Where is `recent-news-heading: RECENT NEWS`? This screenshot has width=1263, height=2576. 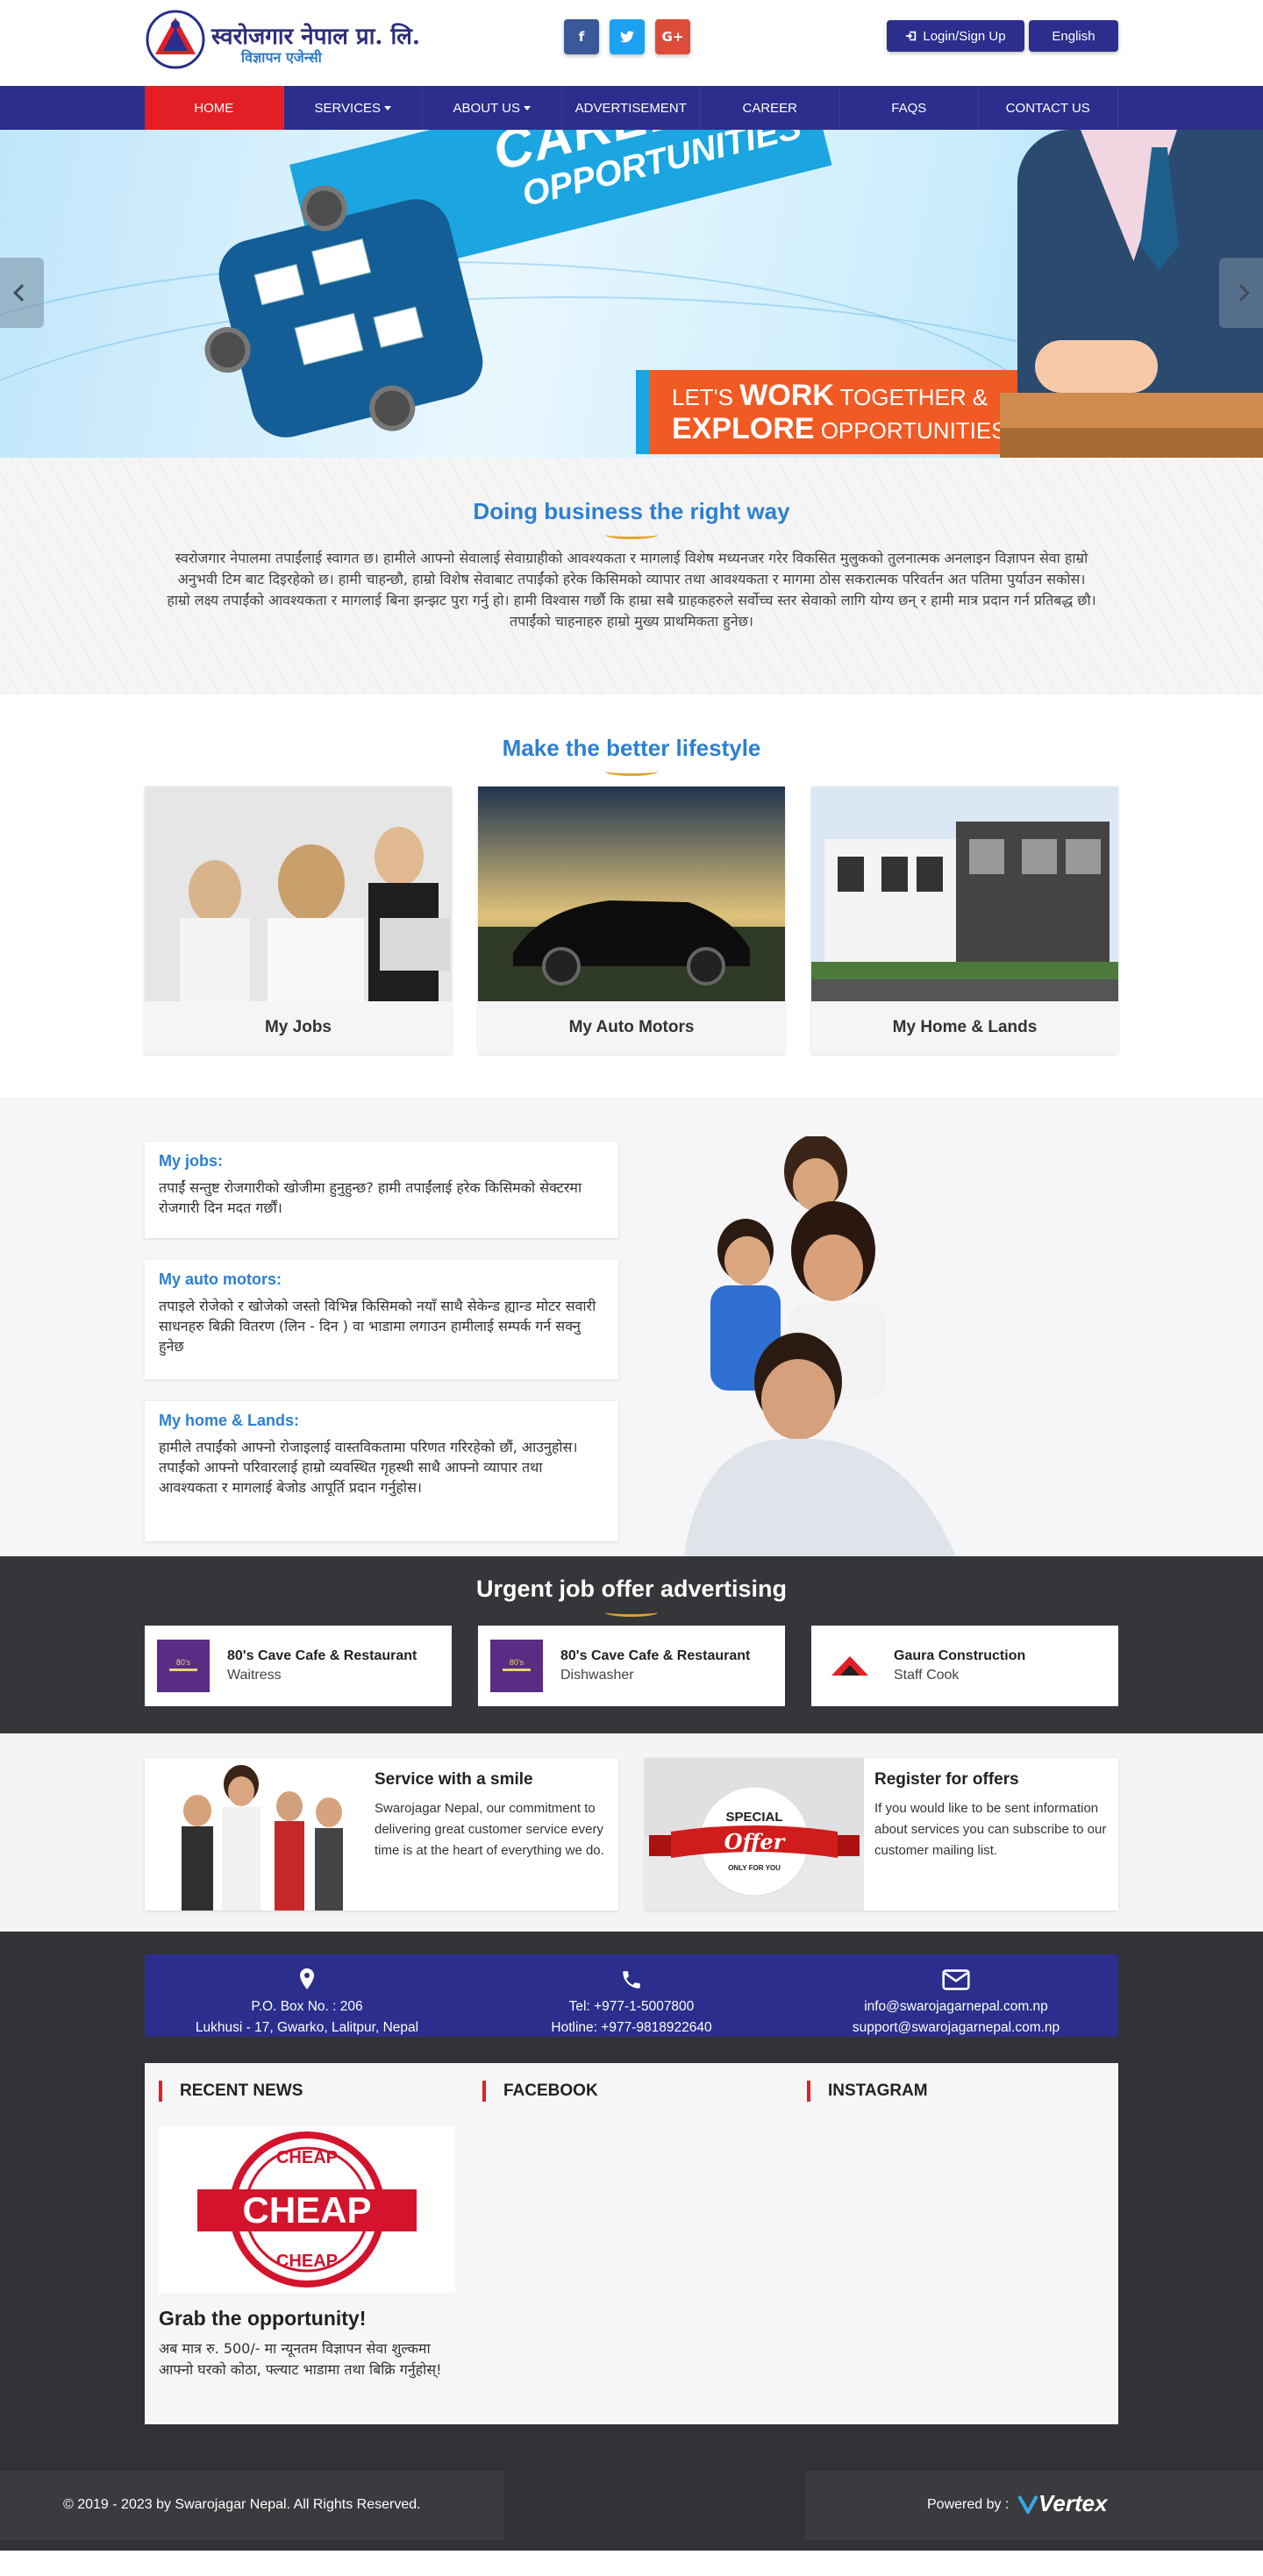 recent-news-heading: RECENT NEWS is located at coordinates (231, 2091).